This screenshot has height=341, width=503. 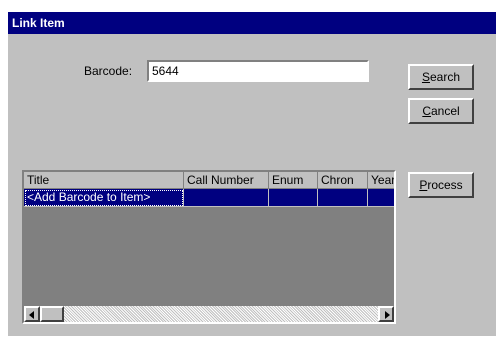 What do you see at coordinates (426, 111) in the screenshot?
I see `cancel-button-mnemonic: C` at bounding box center [426, 111].